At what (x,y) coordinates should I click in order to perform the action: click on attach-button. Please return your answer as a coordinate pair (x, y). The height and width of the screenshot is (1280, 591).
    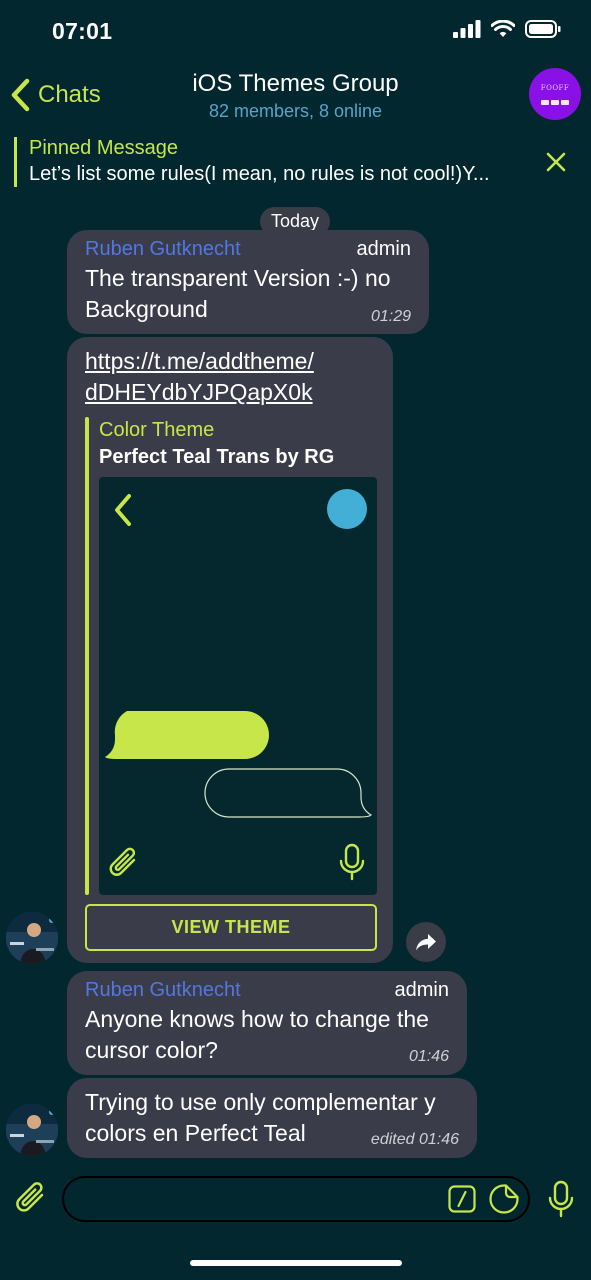
    Looking at the image, I should click on (31, 1200).